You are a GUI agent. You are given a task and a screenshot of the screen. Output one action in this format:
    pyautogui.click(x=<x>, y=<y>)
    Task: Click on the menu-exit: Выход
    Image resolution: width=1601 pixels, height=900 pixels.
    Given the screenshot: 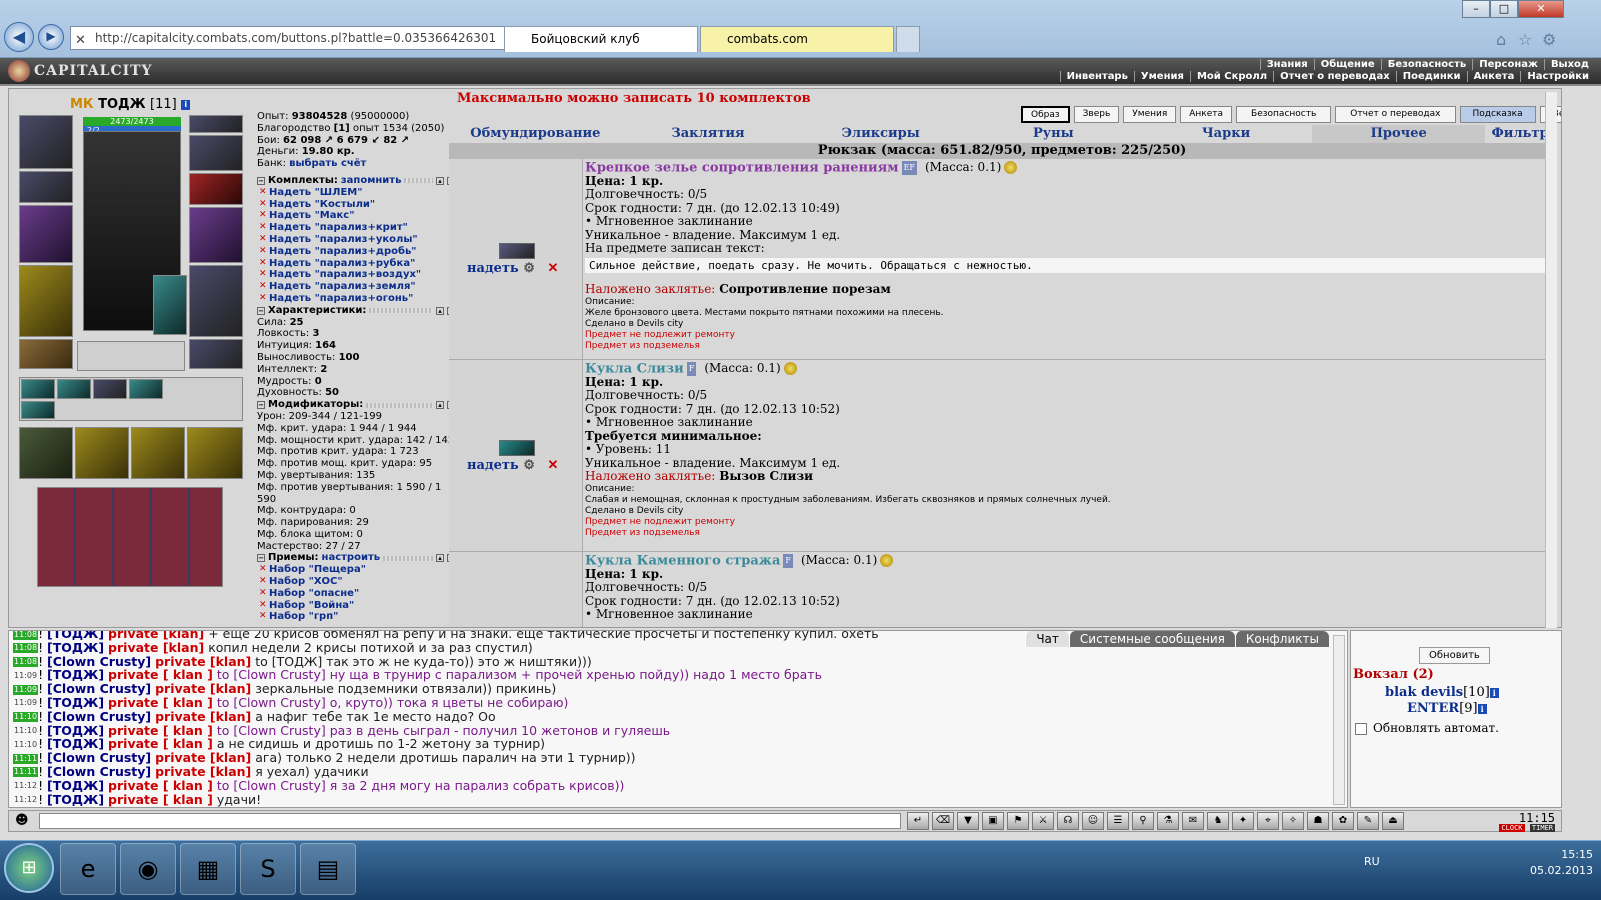 What is the action you would take?
    pyautogui.click(x=1569, y=64)
    